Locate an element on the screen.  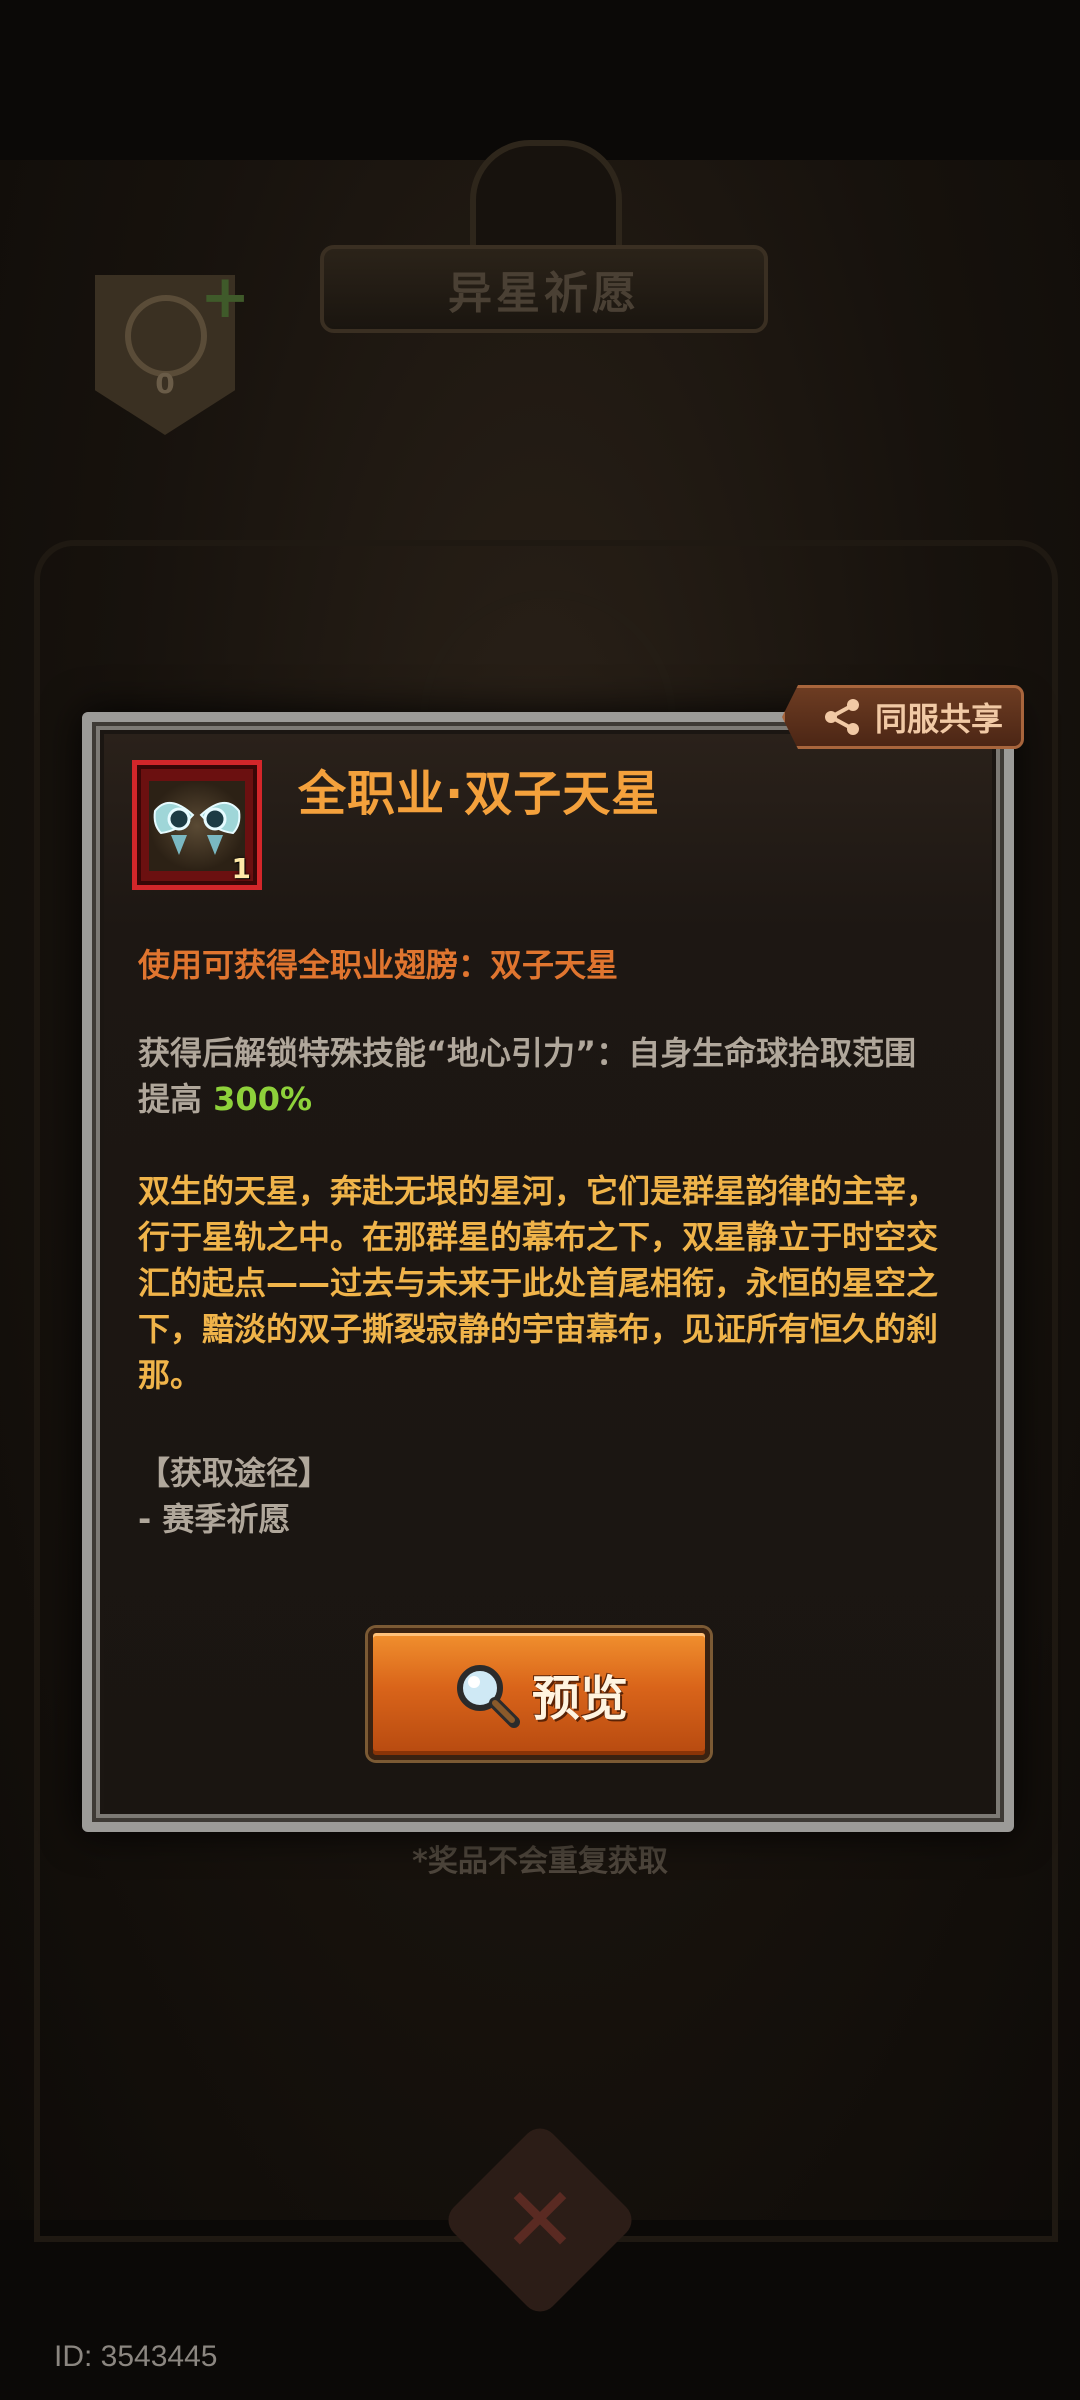
close-emblem: ✕ is located at coordinates (540, 2220).